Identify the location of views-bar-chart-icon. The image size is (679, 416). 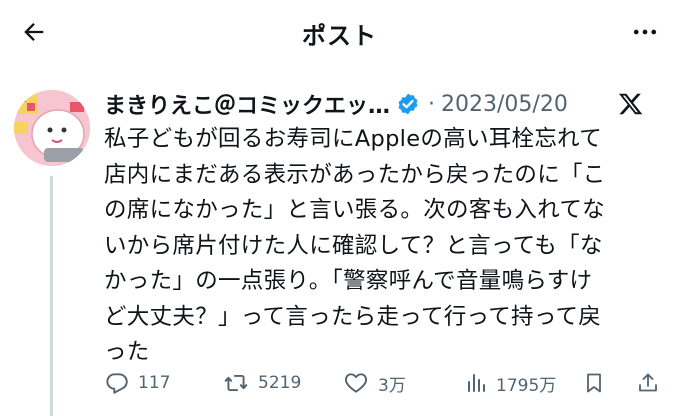
(476, 383).